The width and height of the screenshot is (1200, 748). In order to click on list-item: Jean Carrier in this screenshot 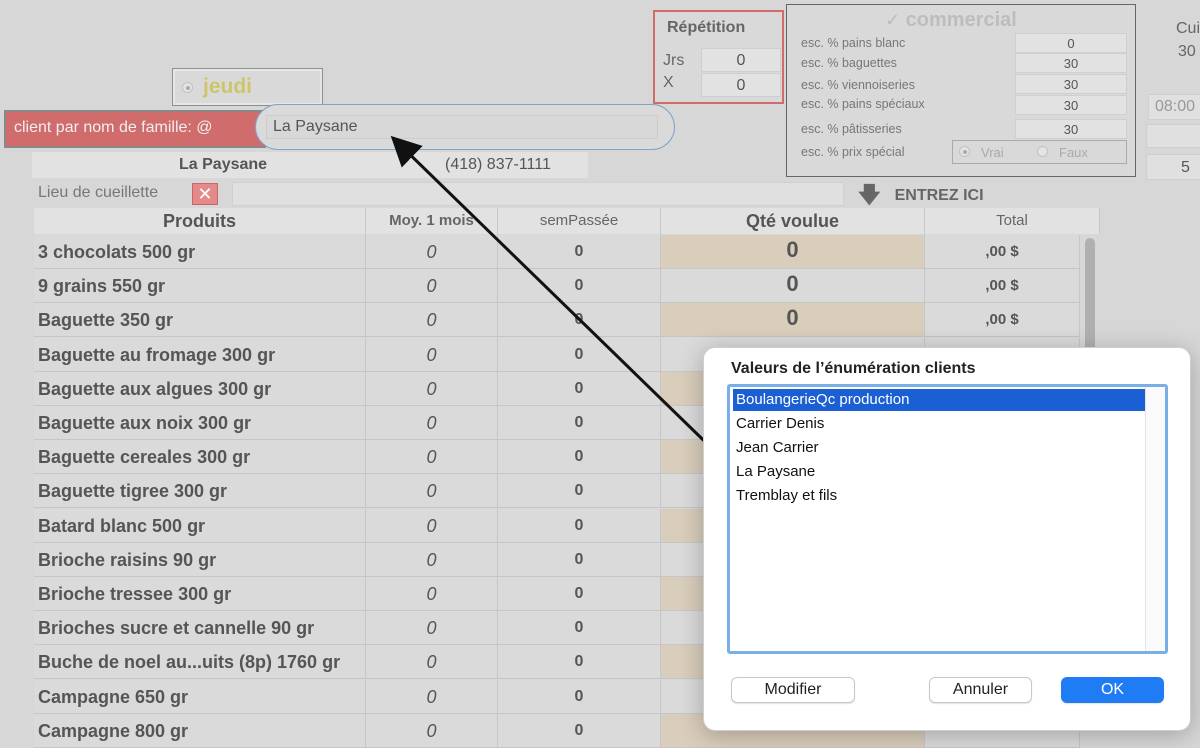, I will do `click(939, 448)`.